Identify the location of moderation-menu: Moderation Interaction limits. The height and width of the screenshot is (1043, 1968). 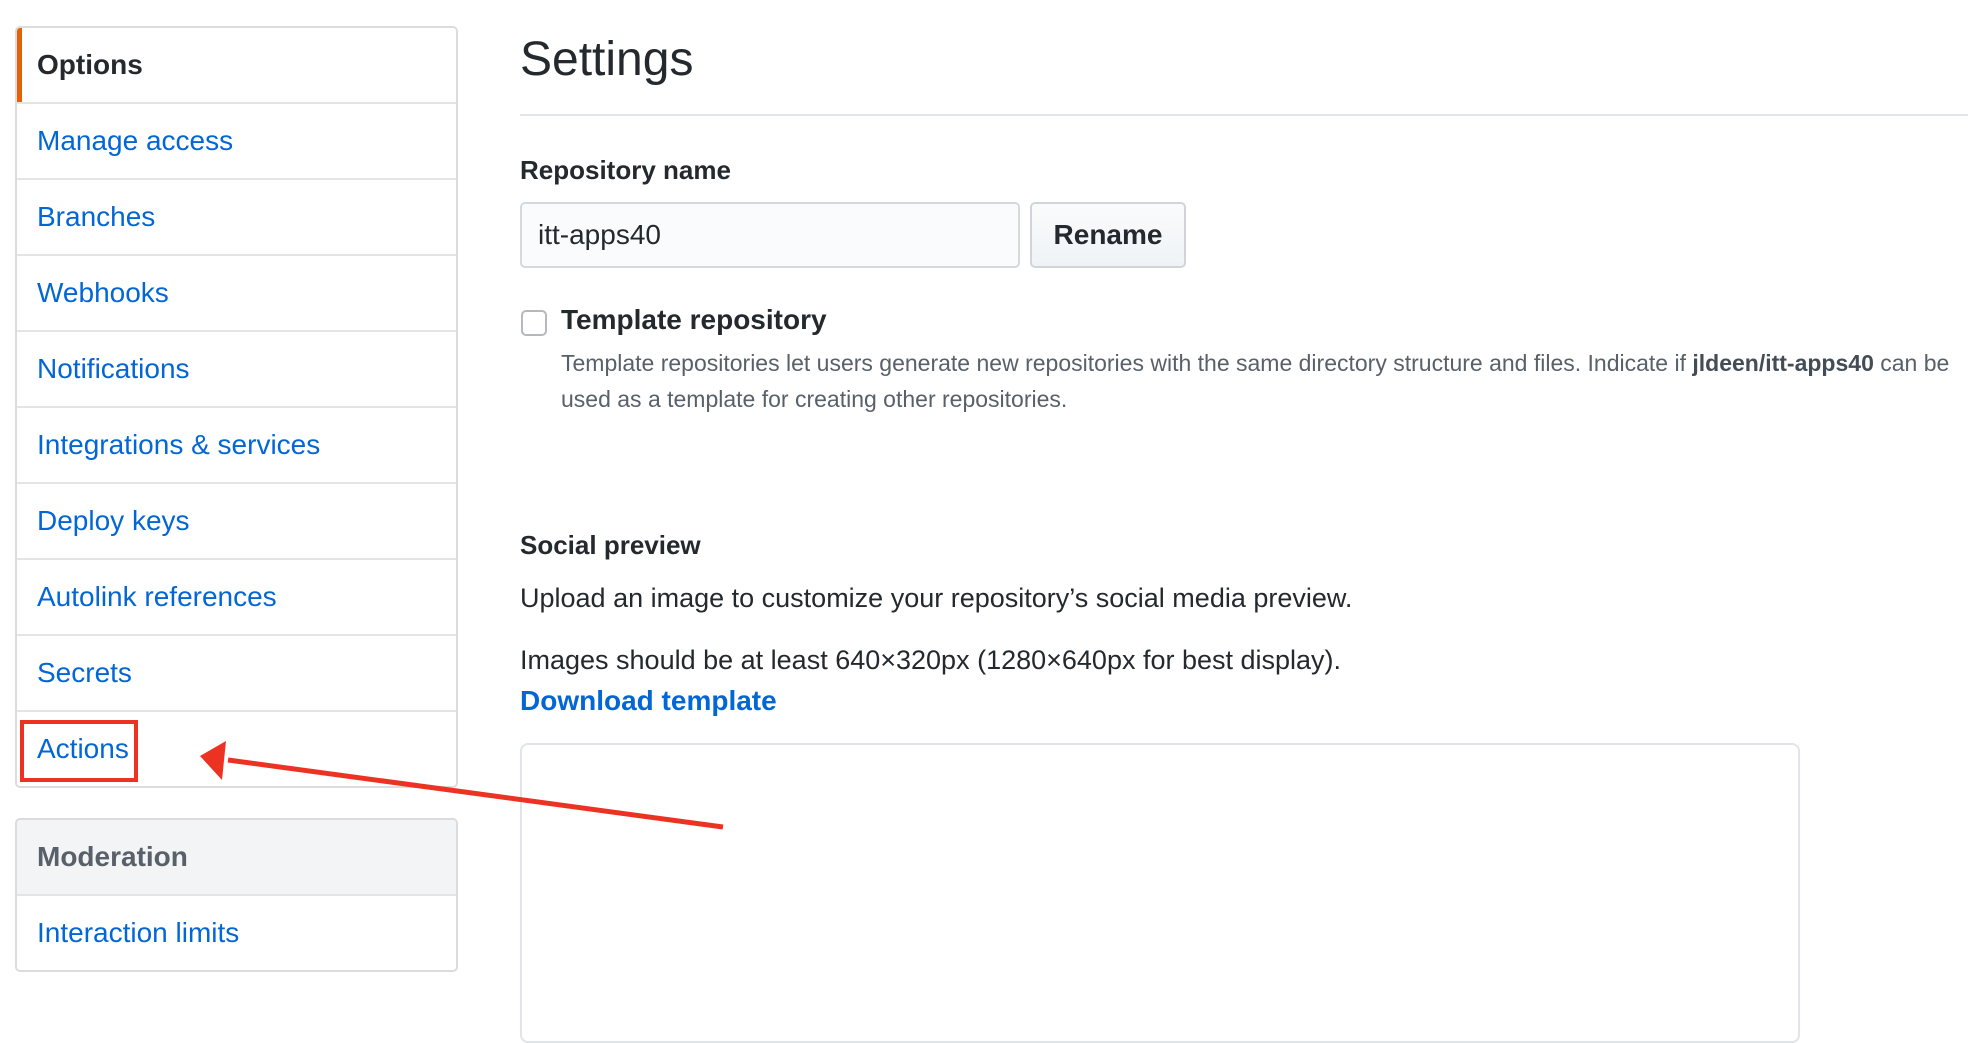
(236, 895).